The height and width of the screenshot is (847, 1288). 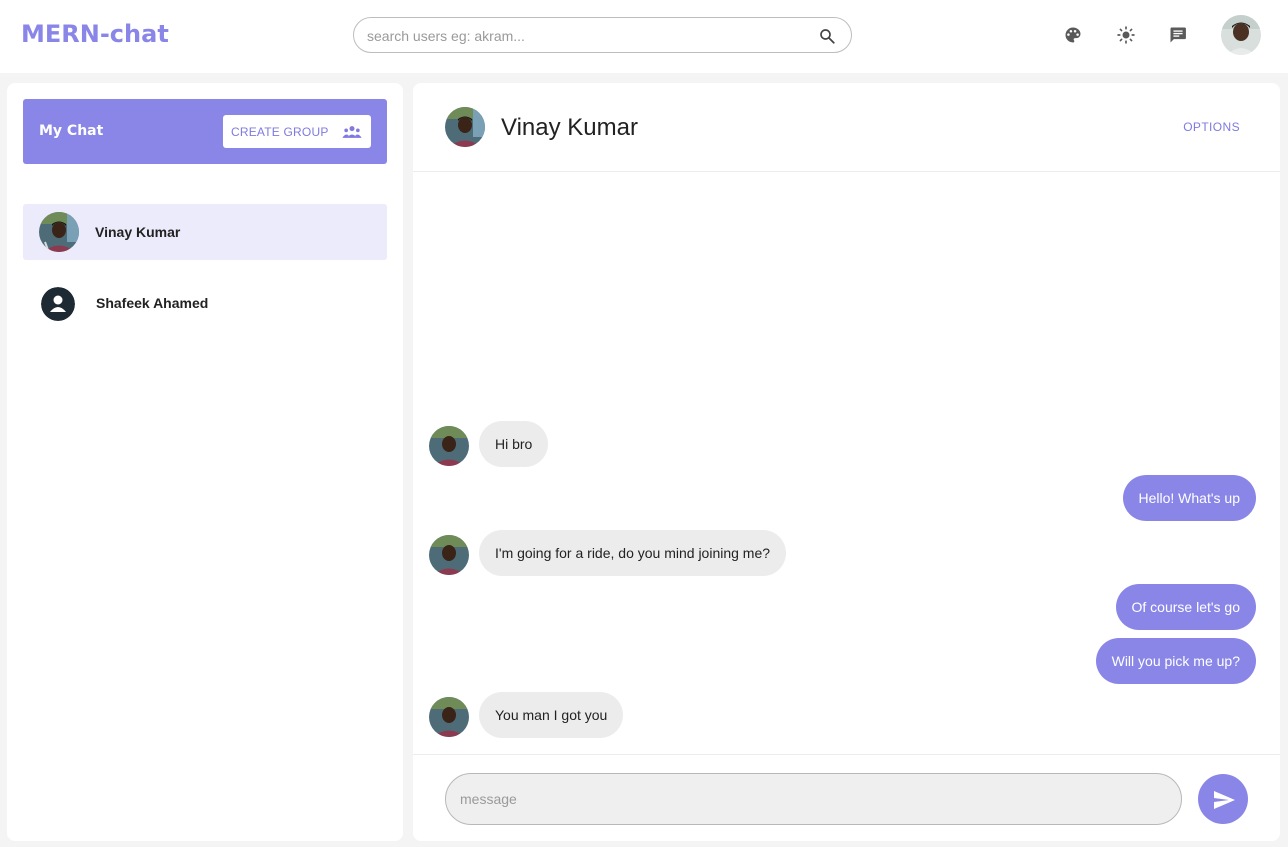 What do you see at coordinates (1073, 35) in the screenshot?
I see `palette-icon` at bounding box center [1073, 35].